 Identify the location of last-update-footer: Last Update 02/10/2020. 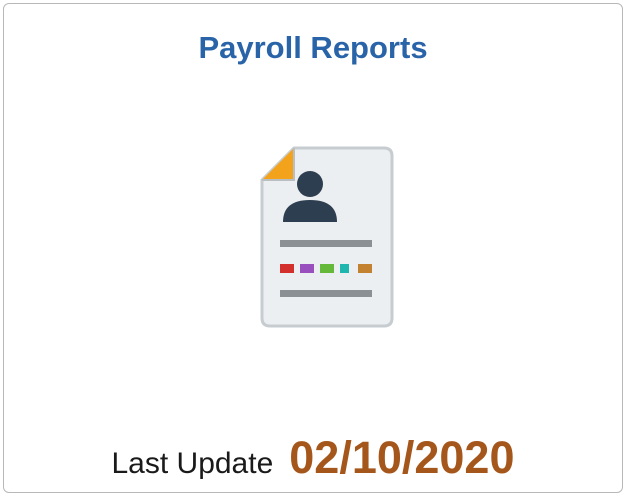
(313, 460).